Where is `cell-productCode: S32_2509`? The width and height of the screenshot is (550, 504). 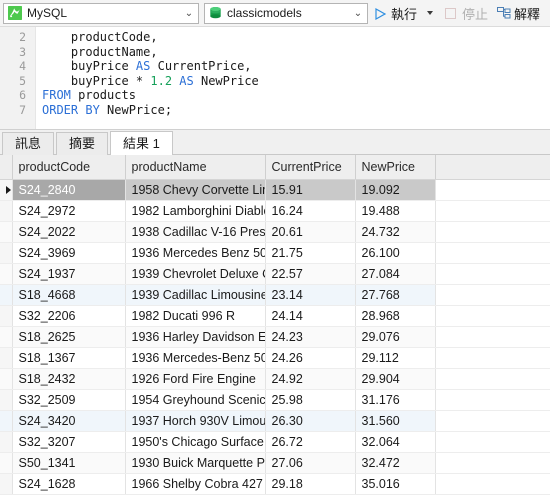 cell-productCode: S32_2509 is located at coordinates (69, 400).